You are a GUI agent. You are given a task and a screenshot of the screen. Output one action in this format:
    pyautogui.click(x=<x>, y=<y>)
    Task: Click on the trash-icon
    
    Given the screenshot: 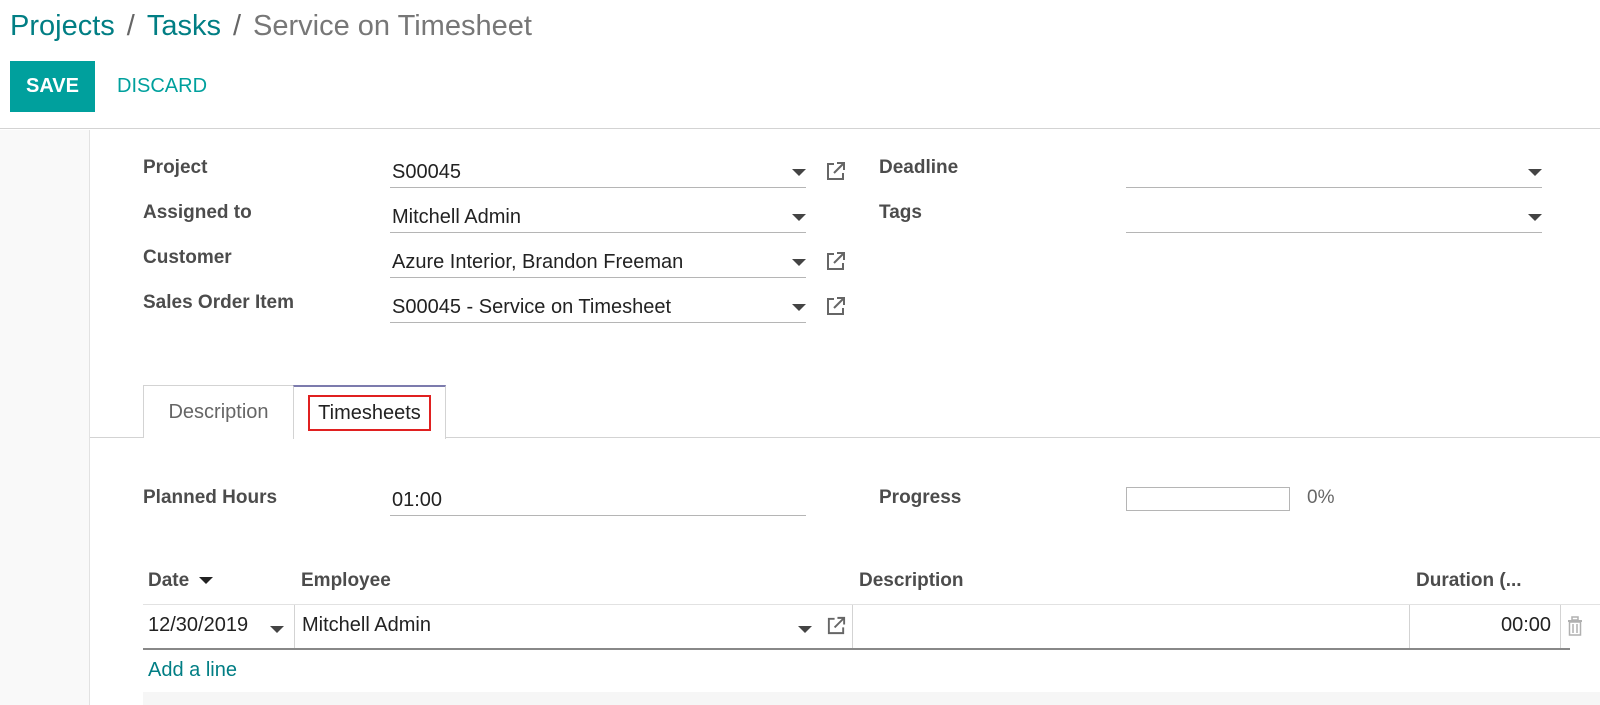 What is the action you would take?
    pyautogui.click(x=1575, y=626)
    